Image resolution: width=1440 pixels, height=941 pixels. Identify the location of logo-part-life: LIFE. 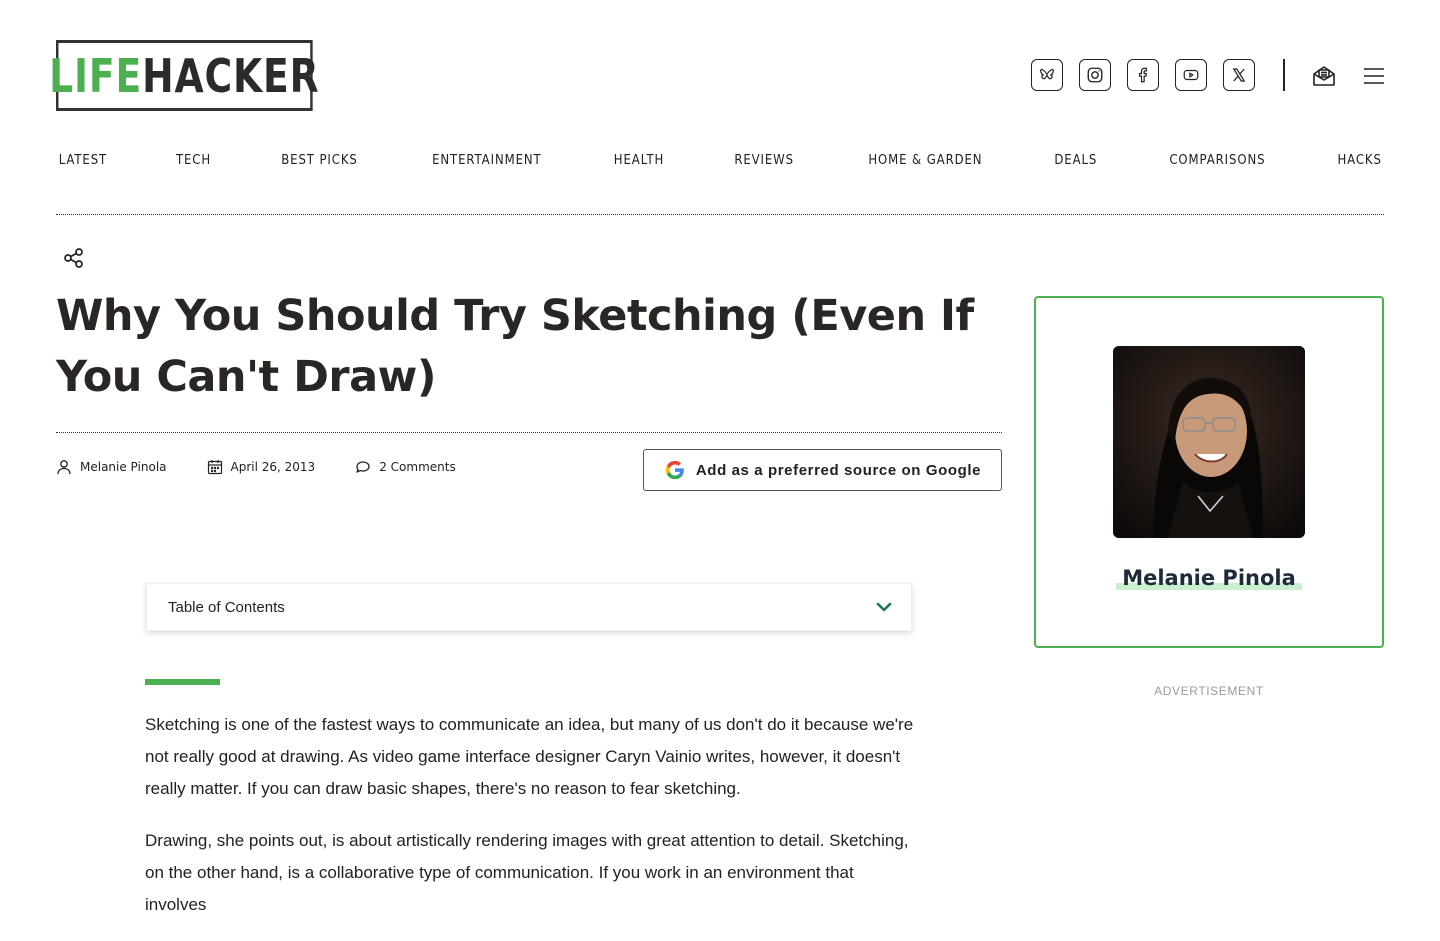
(96, 75).